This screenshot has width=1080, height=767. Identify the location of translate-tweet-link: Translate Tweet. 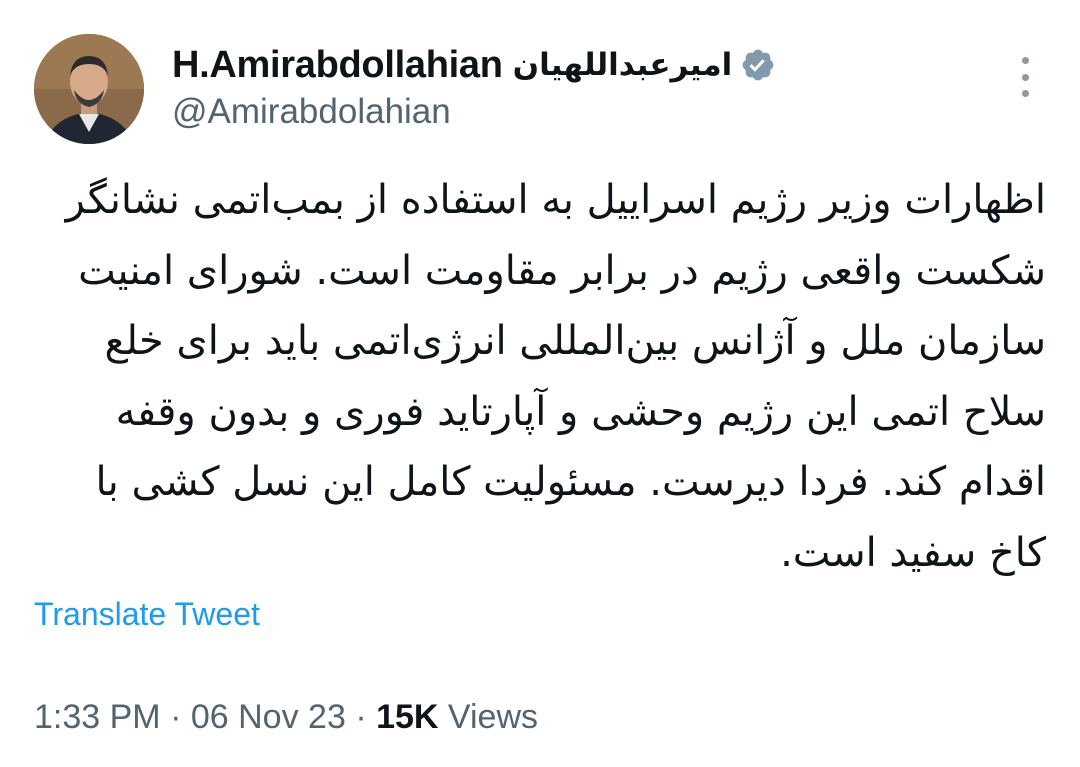
(147, 614).